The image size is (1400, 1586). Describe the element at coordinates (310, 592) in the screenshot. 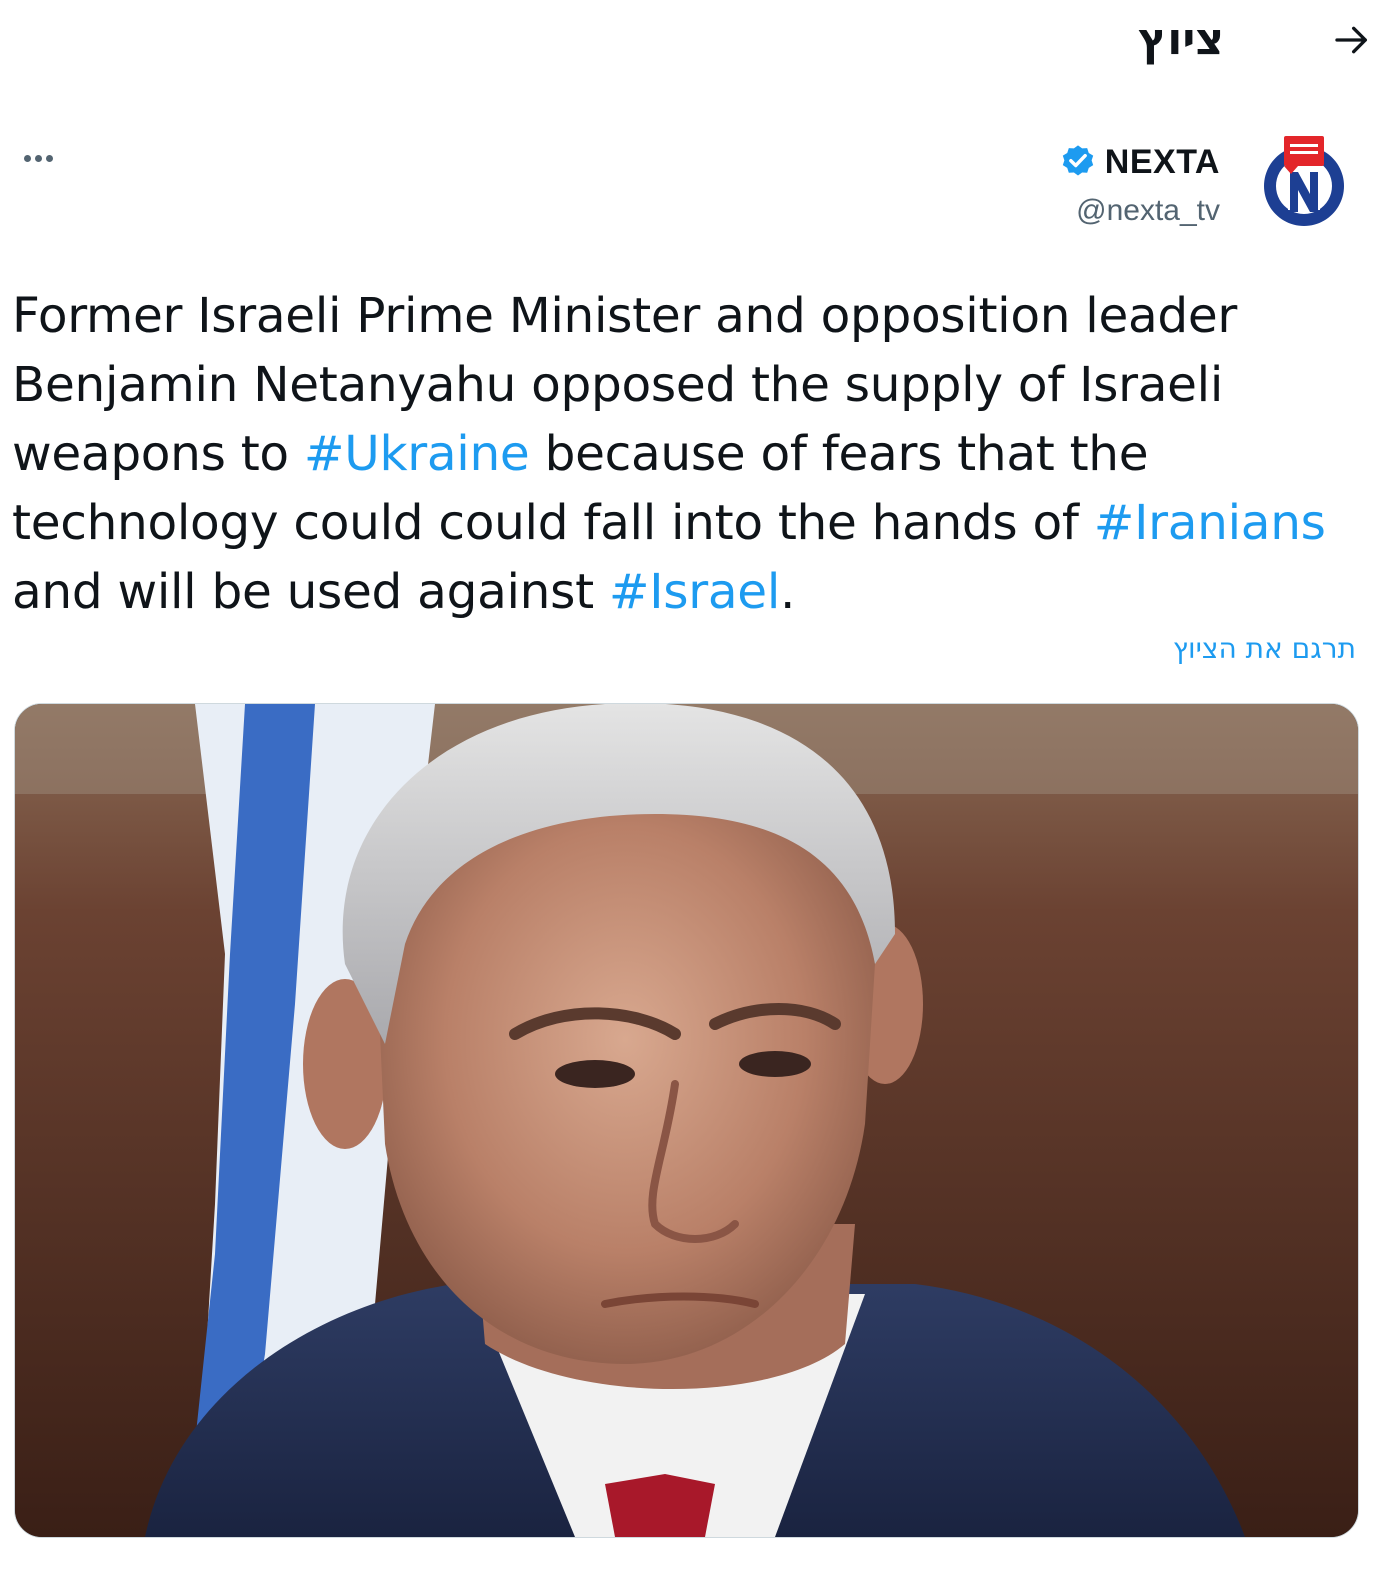

I see `tweet-text-segment: and will be used against` at that location.